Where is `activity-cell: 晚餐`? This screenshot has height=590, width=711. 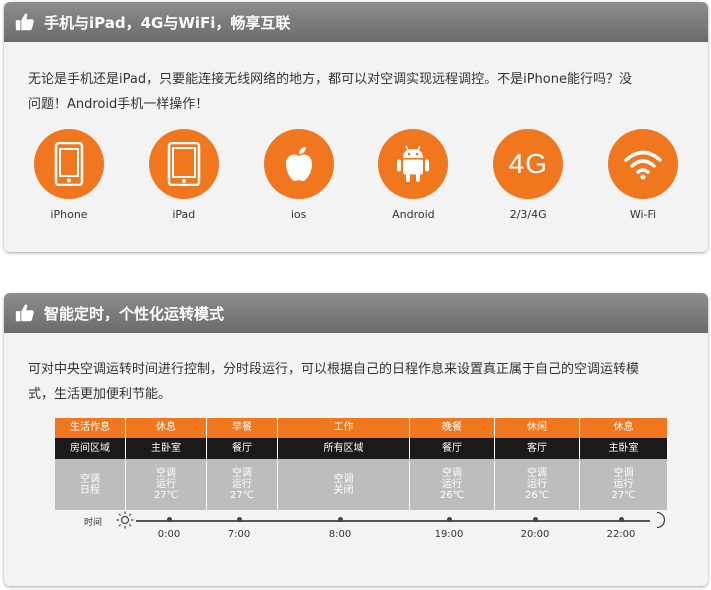
activity-cell: 晚餐 is located at coordinates (452, 428).